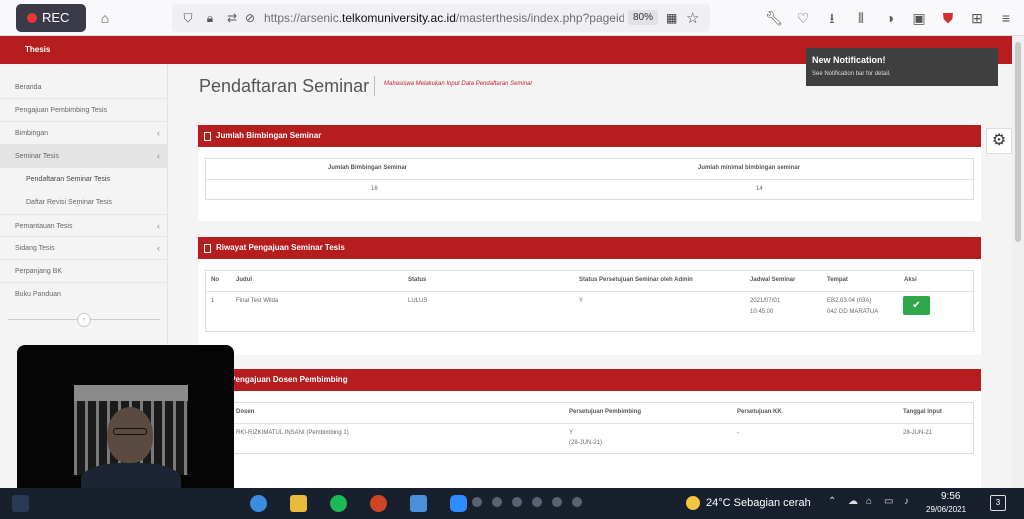  What do you see at coordinates (586, 443) in the screenshot?
I see `table-cell: (28-JUN-21)` at bounding box center [586, 443].